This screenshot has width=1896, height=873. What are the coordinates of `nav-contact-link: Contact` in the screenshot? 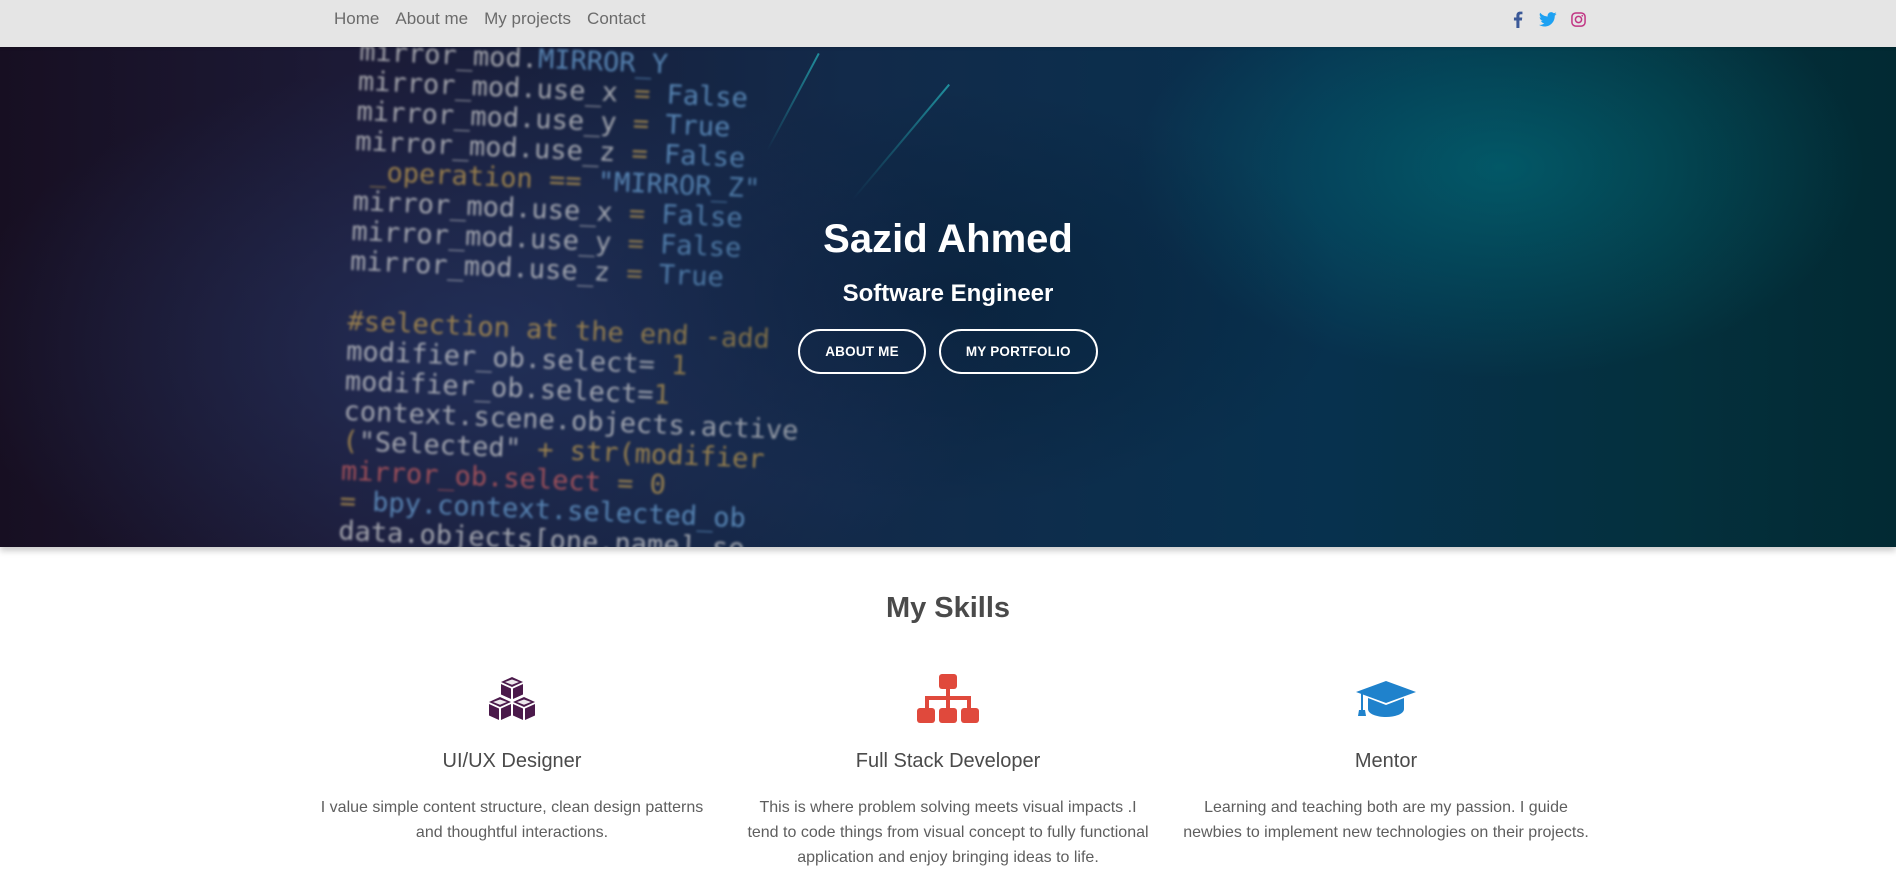 It's located at (616, 19).